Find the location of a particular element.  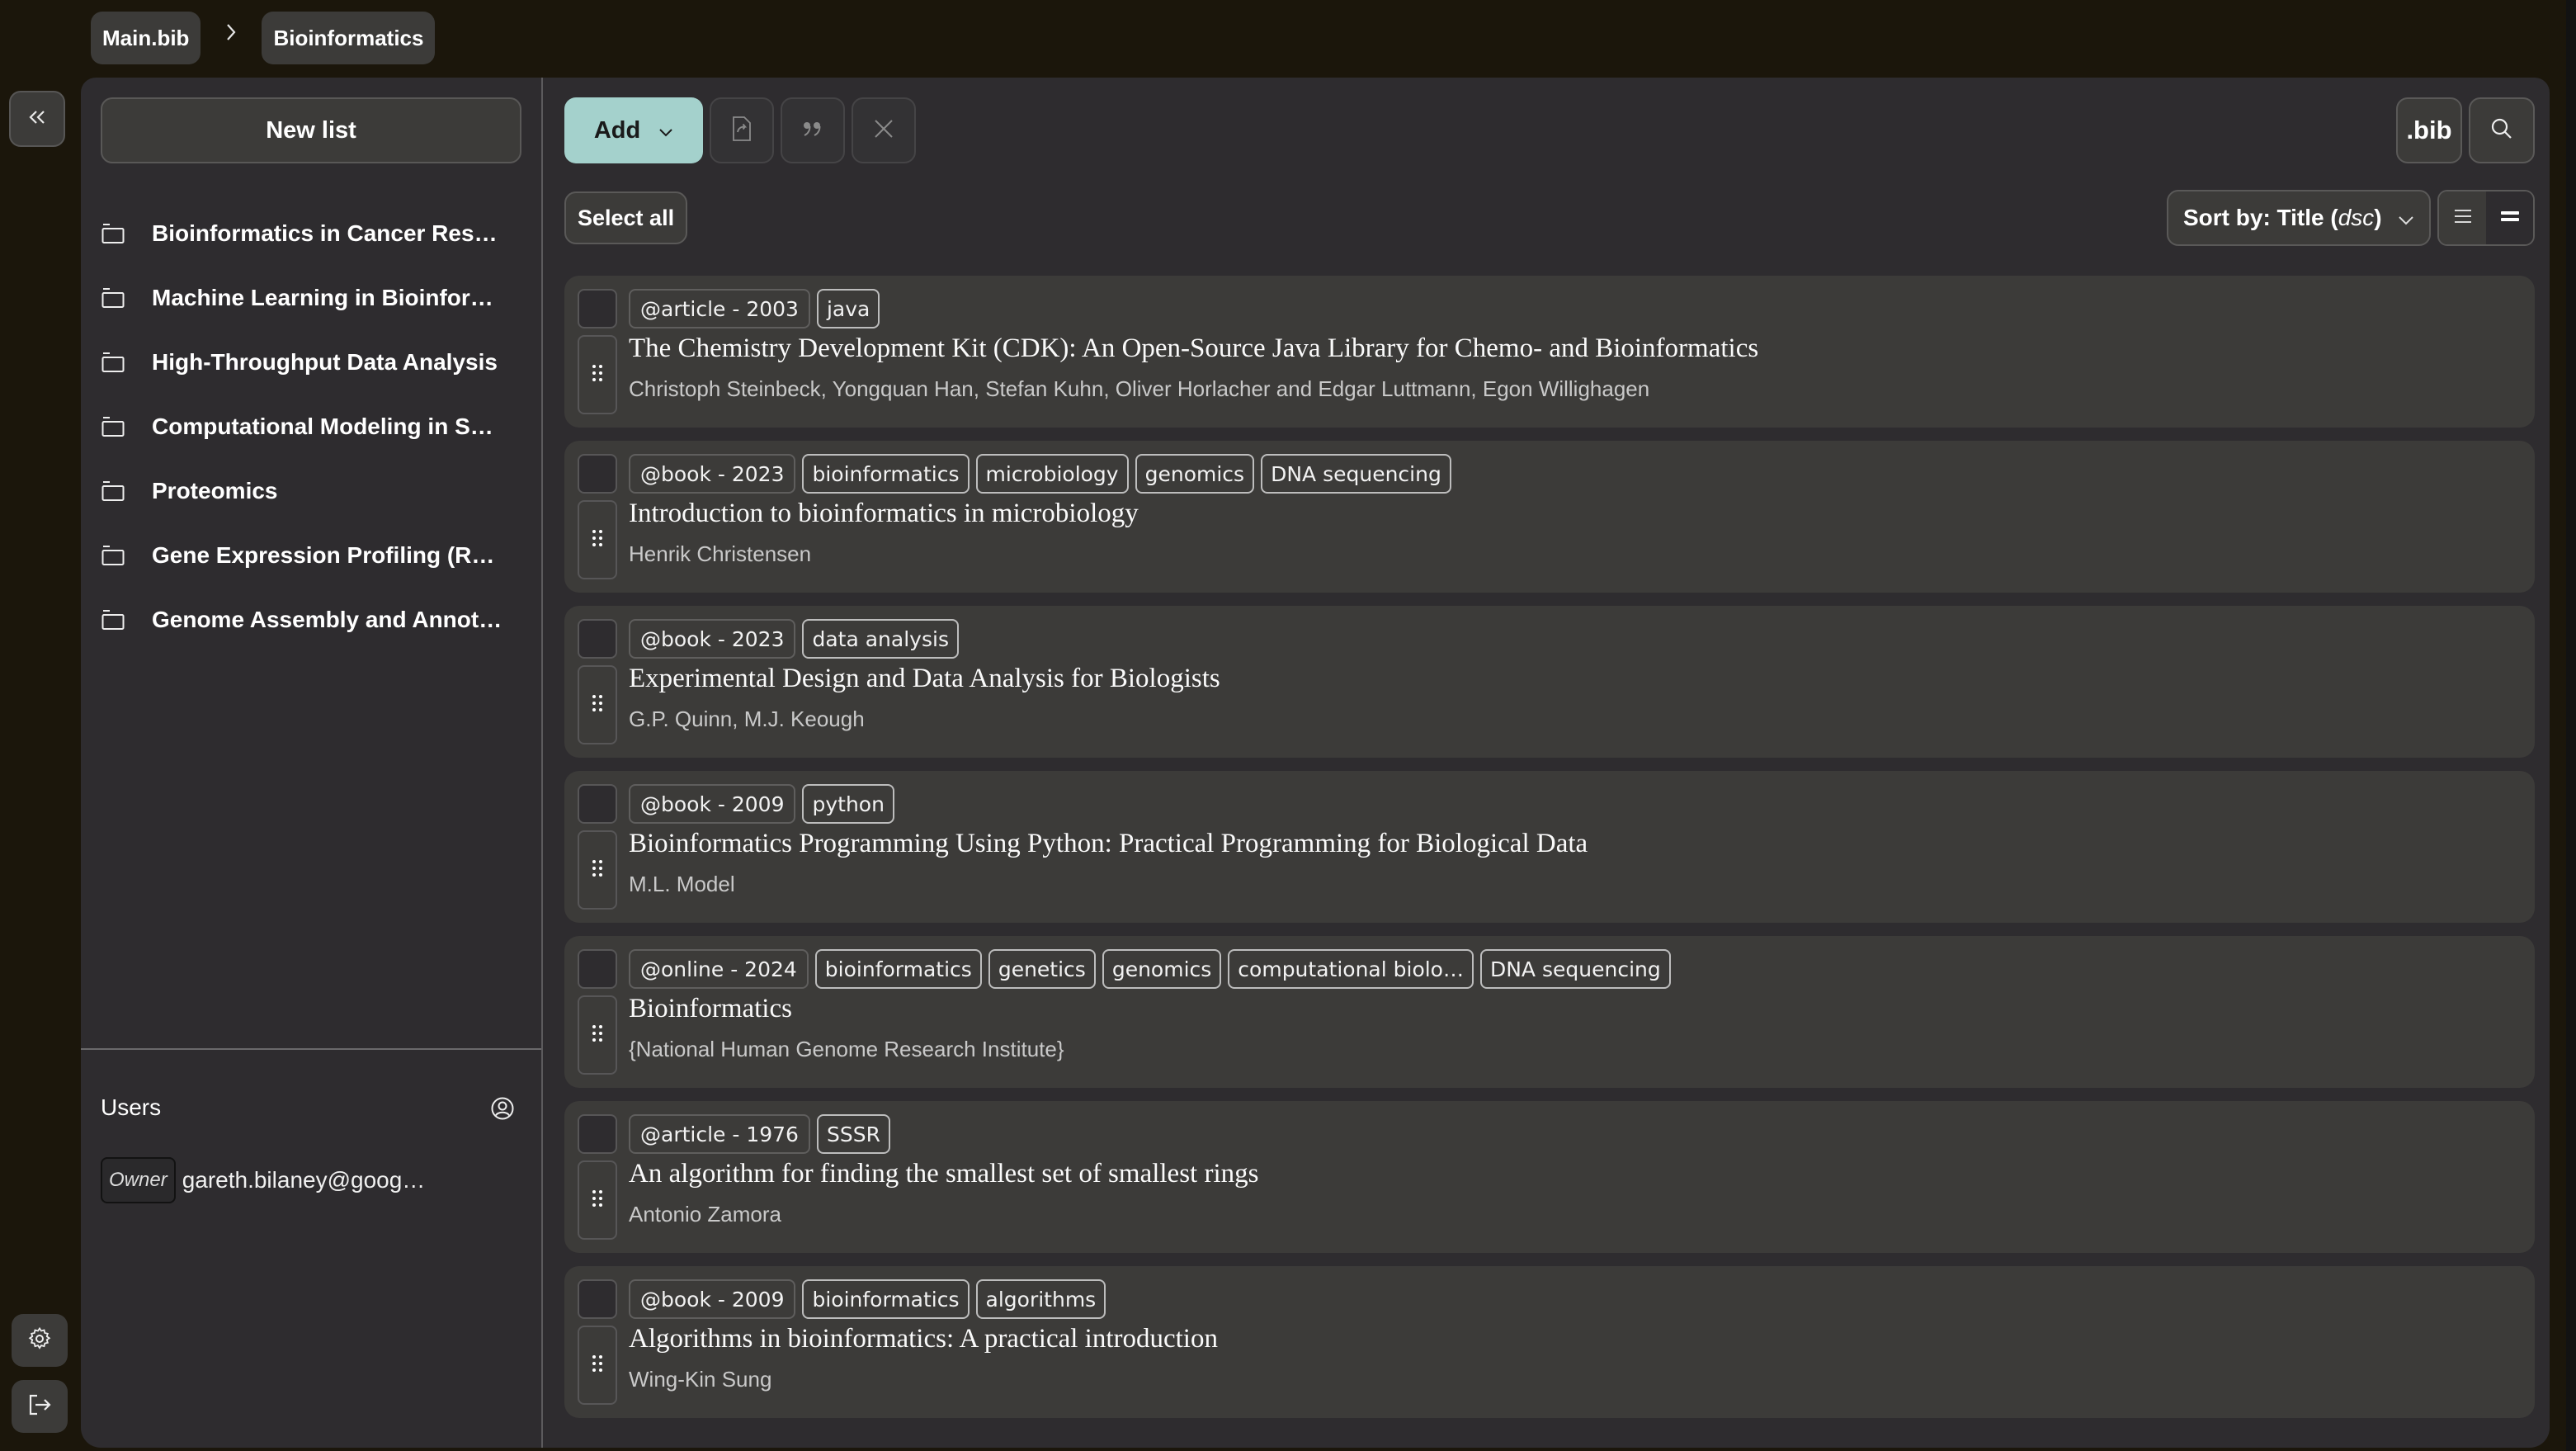

quote-icon is located at coordinates (812, 131).